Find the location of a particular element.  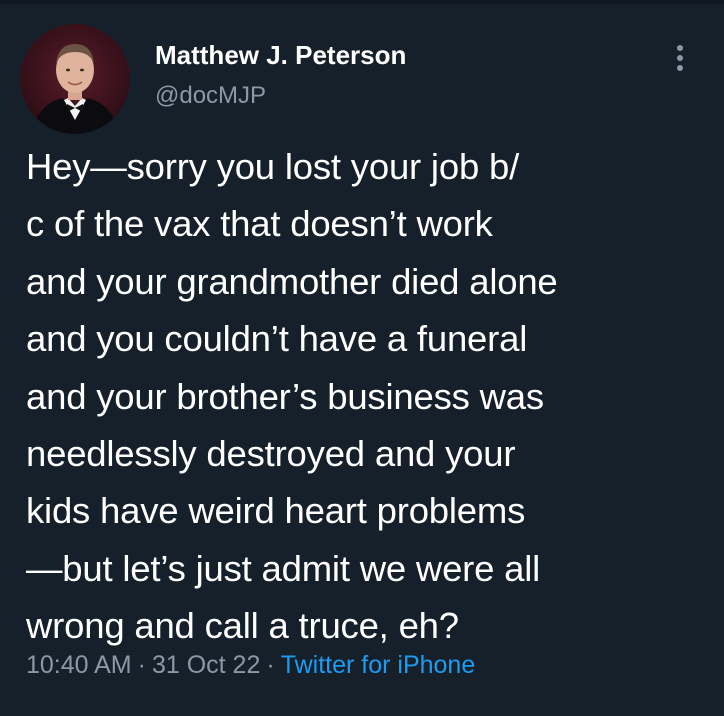

avatar is located at coordinates (75, 79).